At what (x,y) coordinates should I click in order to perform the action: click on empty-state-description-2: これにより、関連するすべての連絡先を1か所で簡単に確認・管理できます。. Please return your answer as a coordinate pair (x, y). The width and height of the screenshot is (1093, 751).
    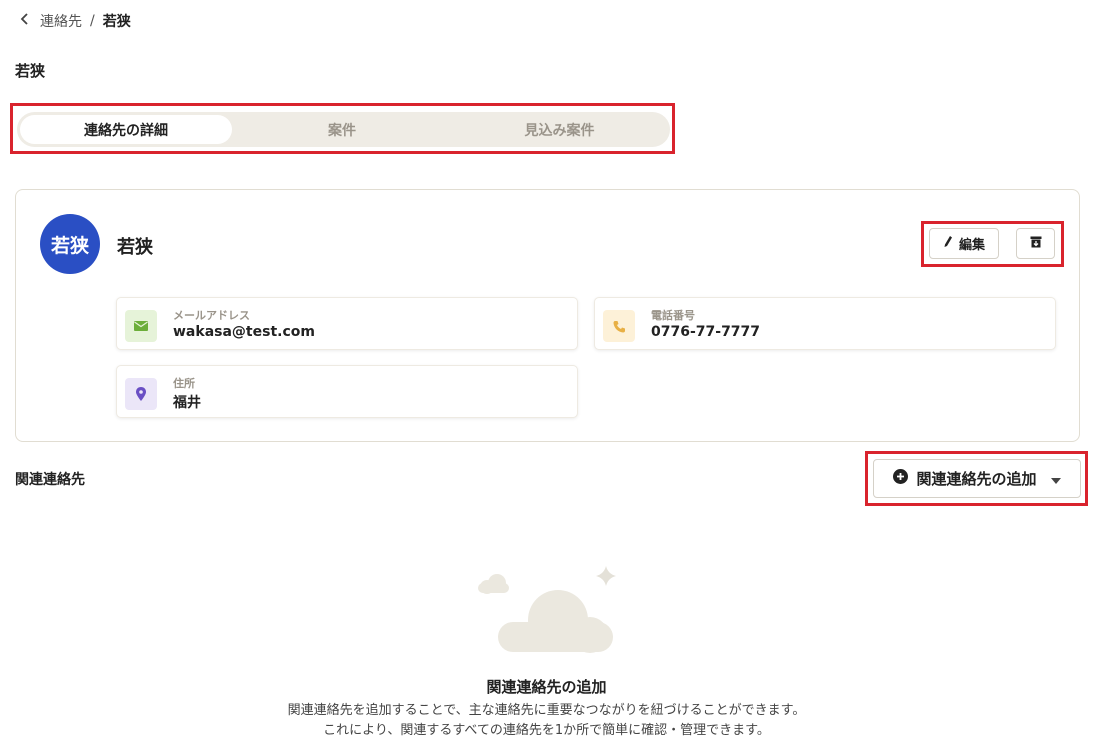
    Looking at the image, I should click on (546, 730).